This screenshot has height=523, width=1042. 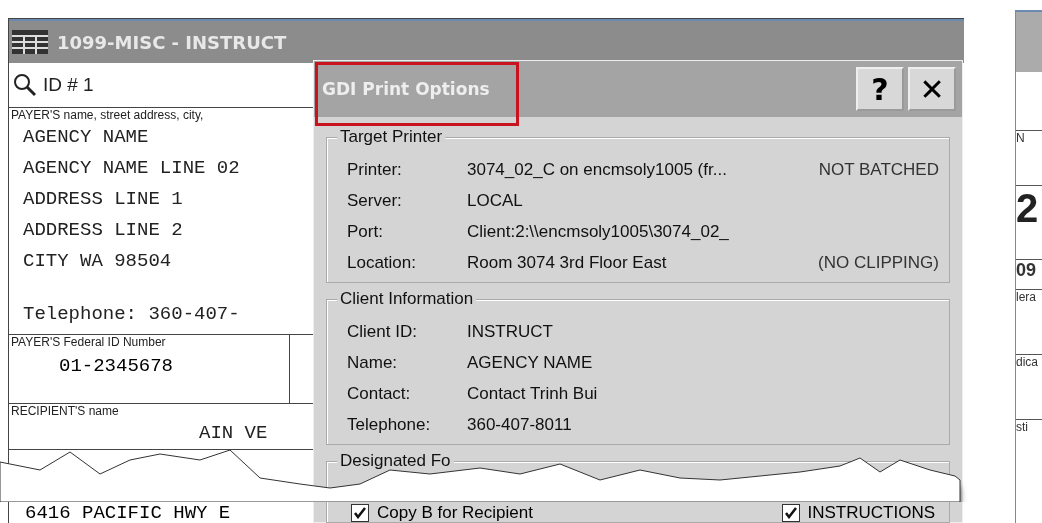 I want to click on recipient-name: AIN VE, so click(x=233, y=433).